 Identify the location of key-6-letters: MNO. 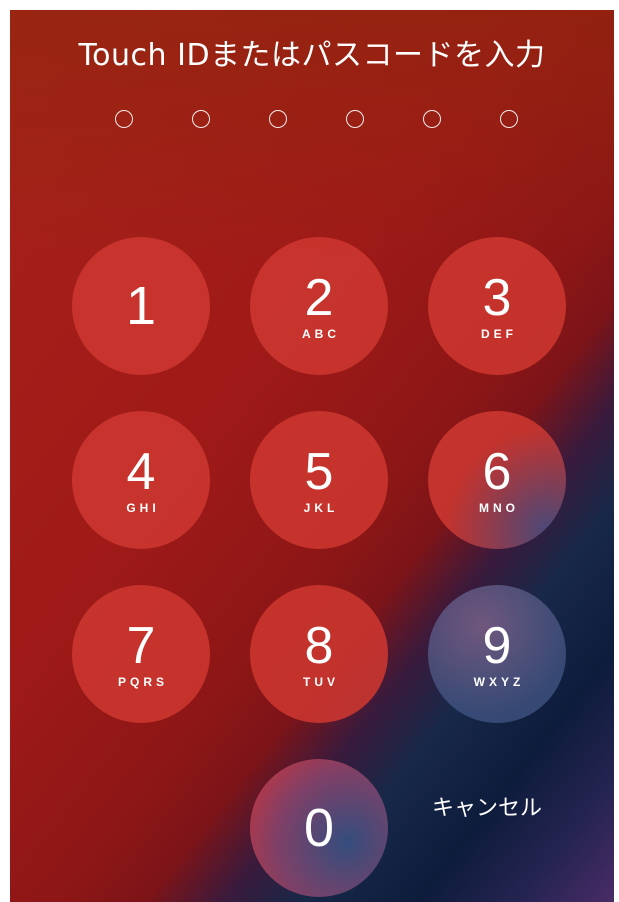
(499, 507).